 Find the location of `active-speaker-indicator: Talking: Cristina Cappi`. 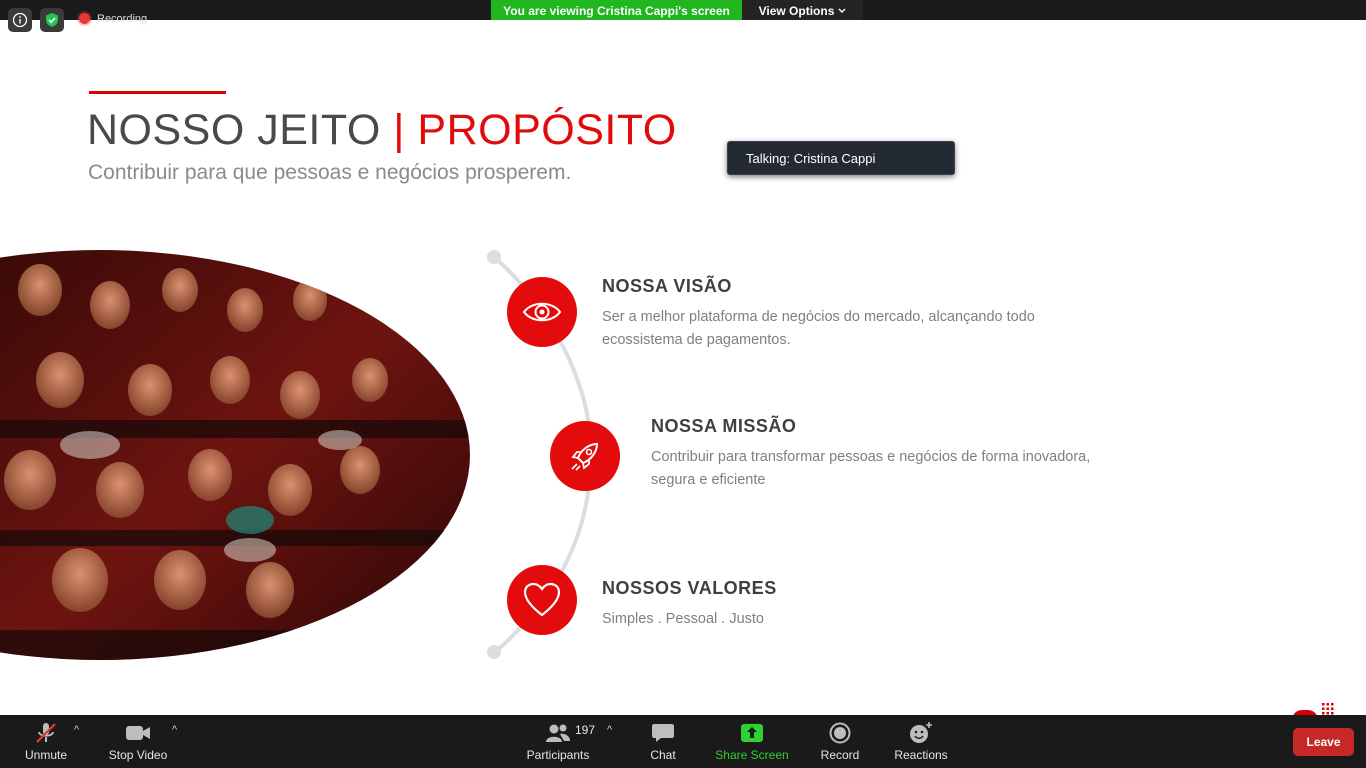

active-speaker-indicator: Talking: Cristina Cappi is located at coordinates (841, 158).